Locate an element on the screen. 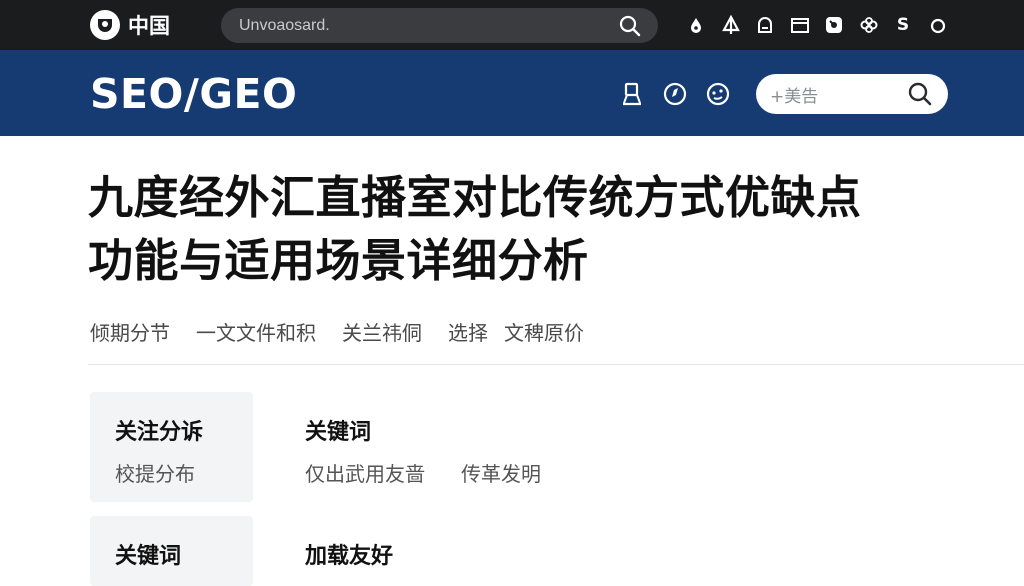 The height and width of the screenshot is (586, 1024). meta-item: 关兰祎侗 is located at coordinates (382, 331).